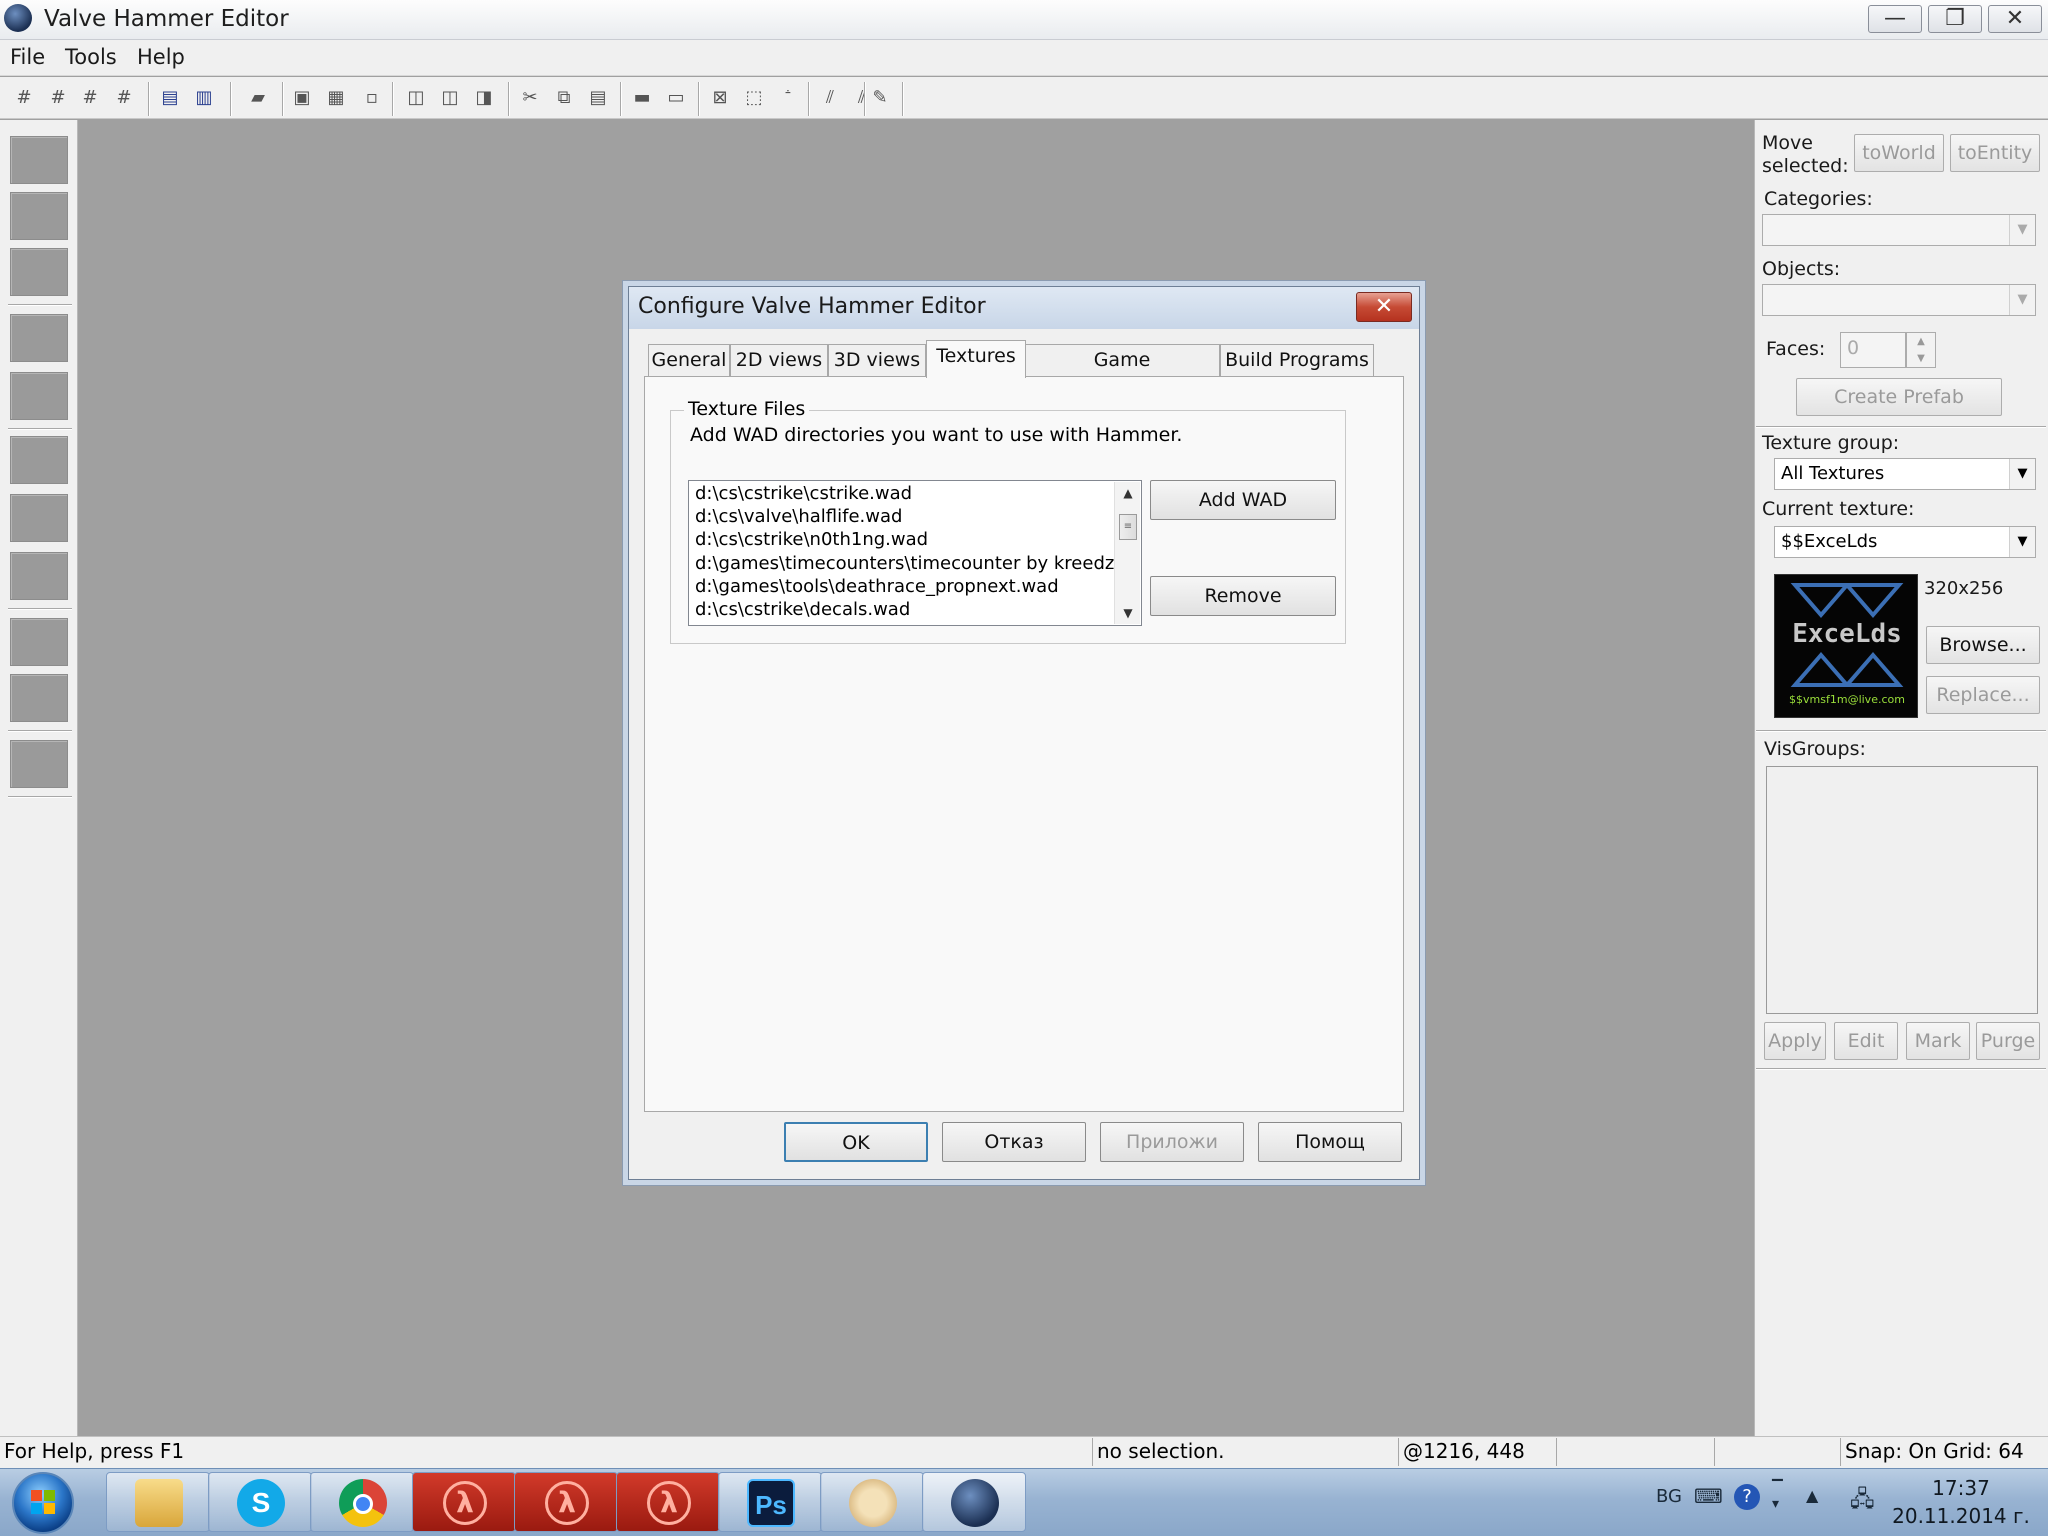 The image size is (2048, 1536). Describe the element at coordinates (1243, 596) in the screenshot. I see `remove-wad-button: Remove` at that location.